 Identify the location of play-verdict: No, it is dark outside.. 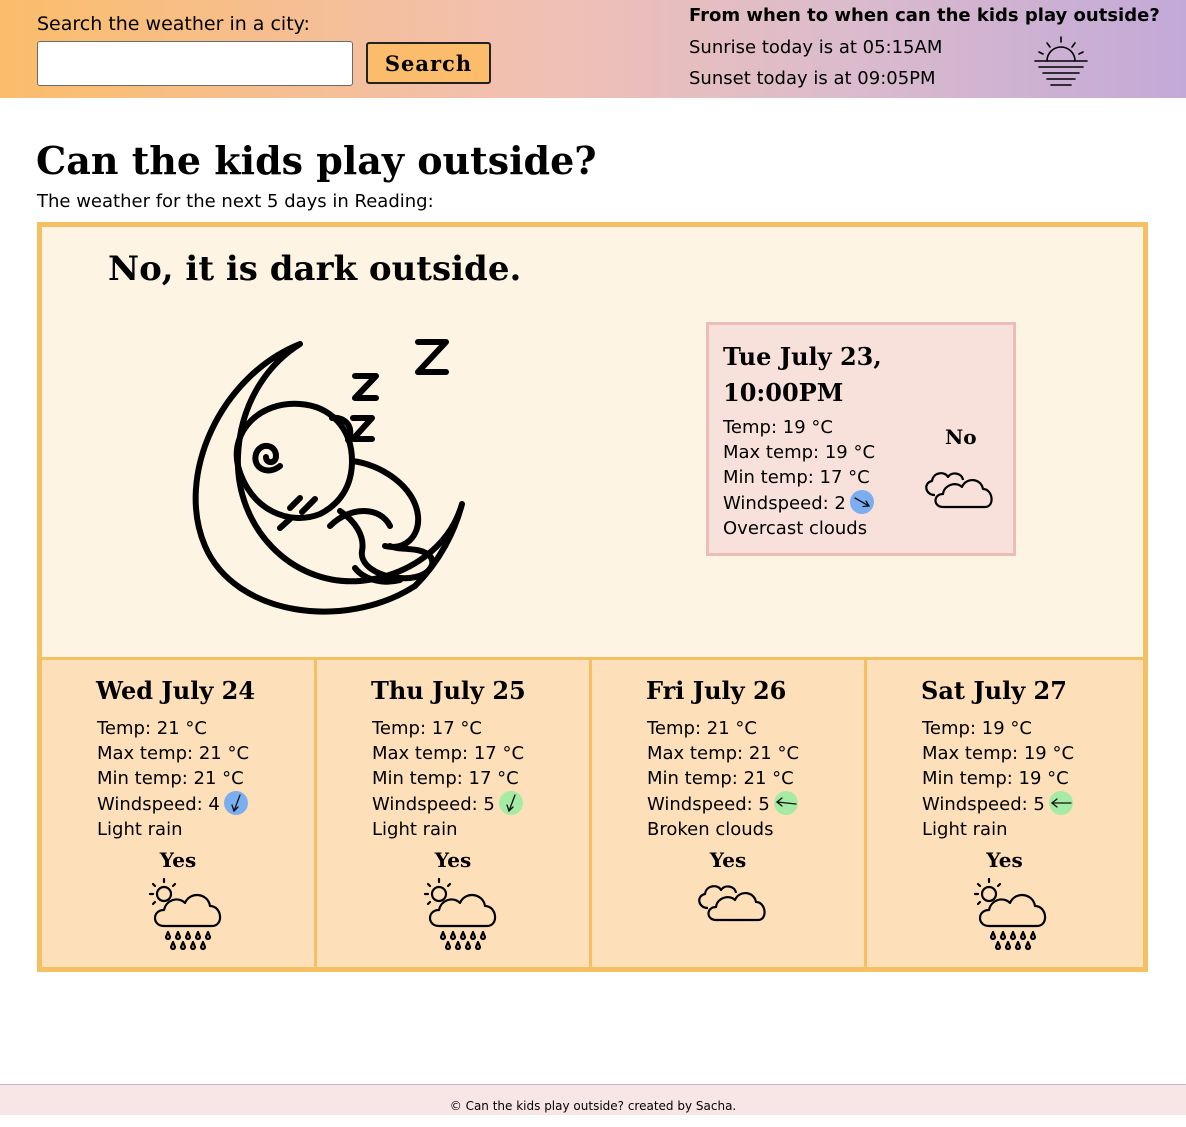
(315, 269).